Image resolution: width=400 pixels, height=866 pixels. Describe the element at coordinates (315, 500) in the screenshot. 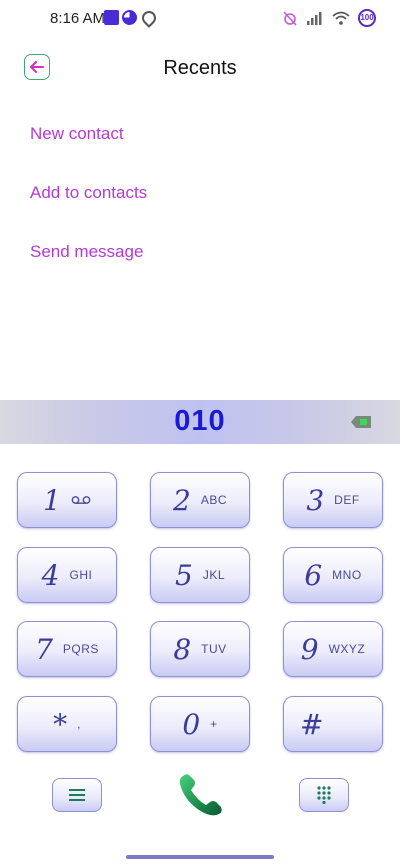

I see `key-digit: 3` at that location.